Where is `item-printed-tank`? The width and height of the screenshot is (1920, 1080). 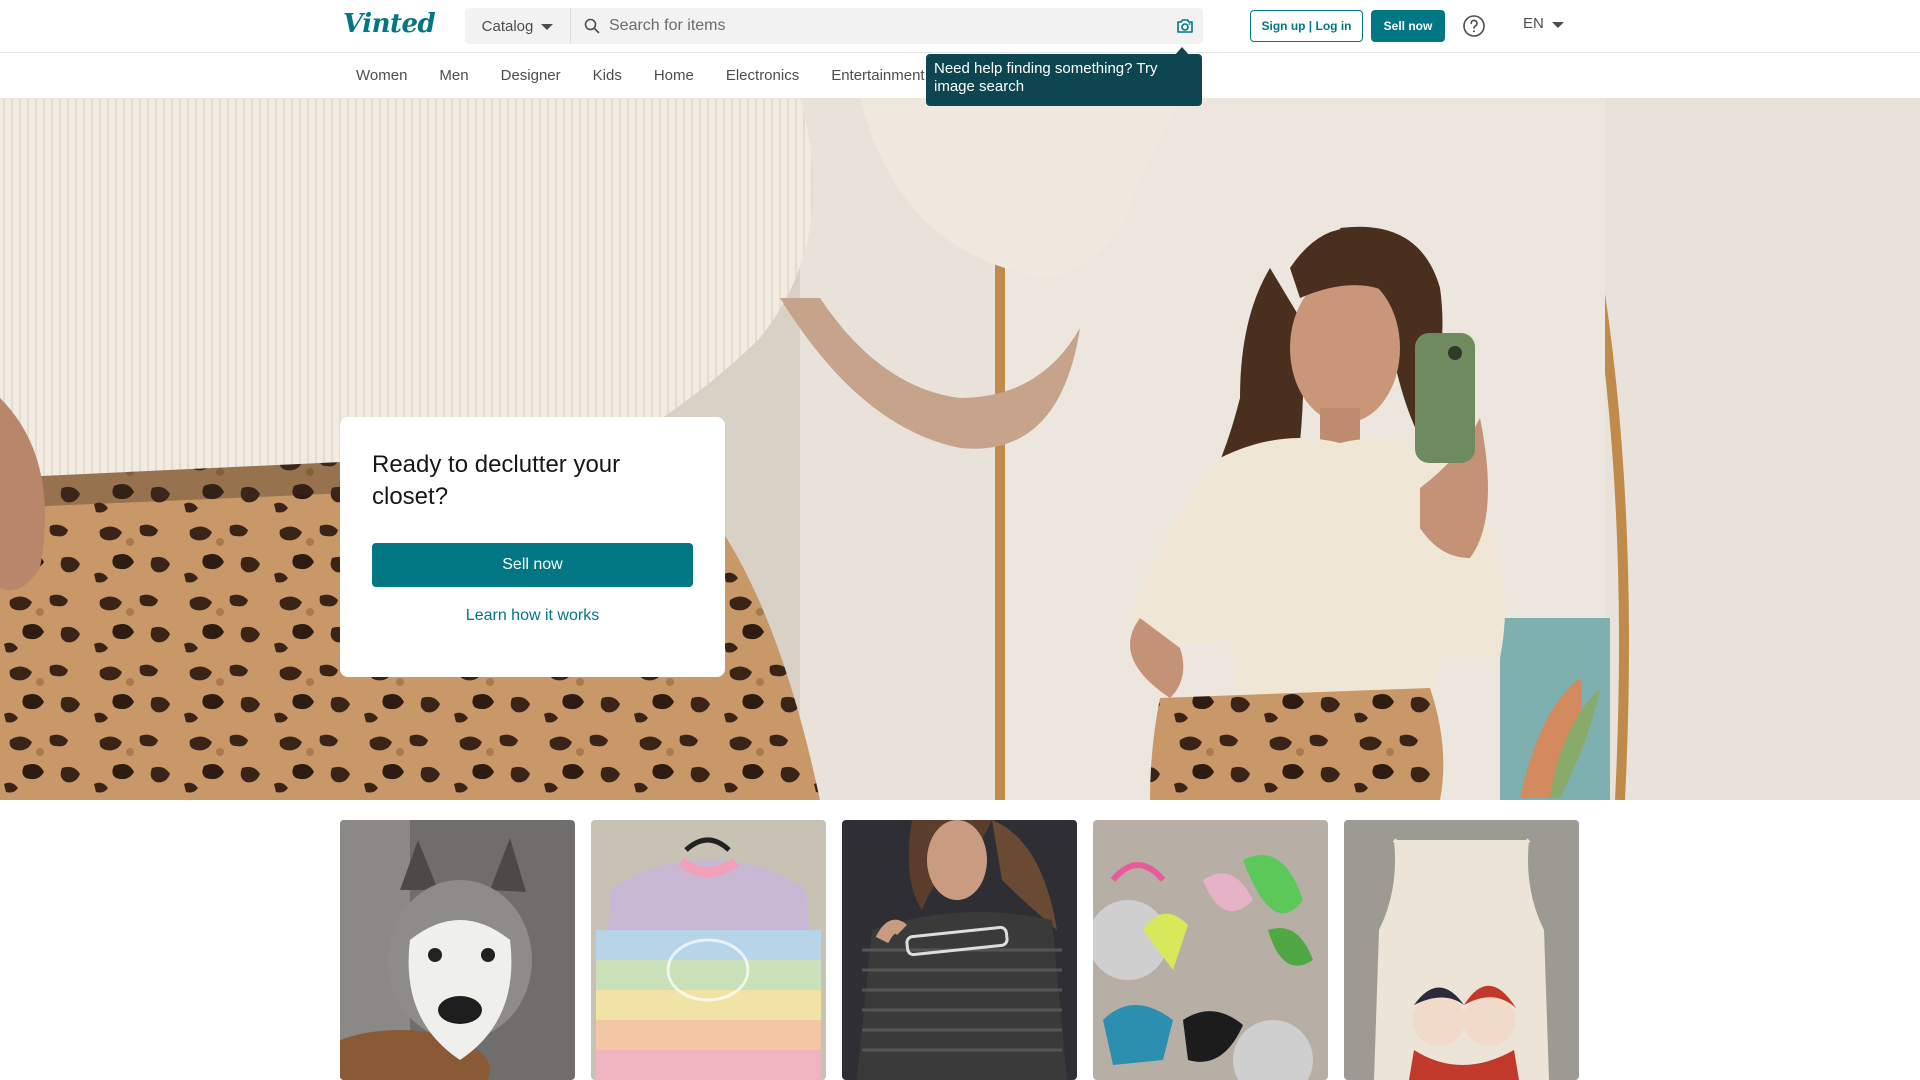 item-printed-tank is located at coordinates (1461, 950).